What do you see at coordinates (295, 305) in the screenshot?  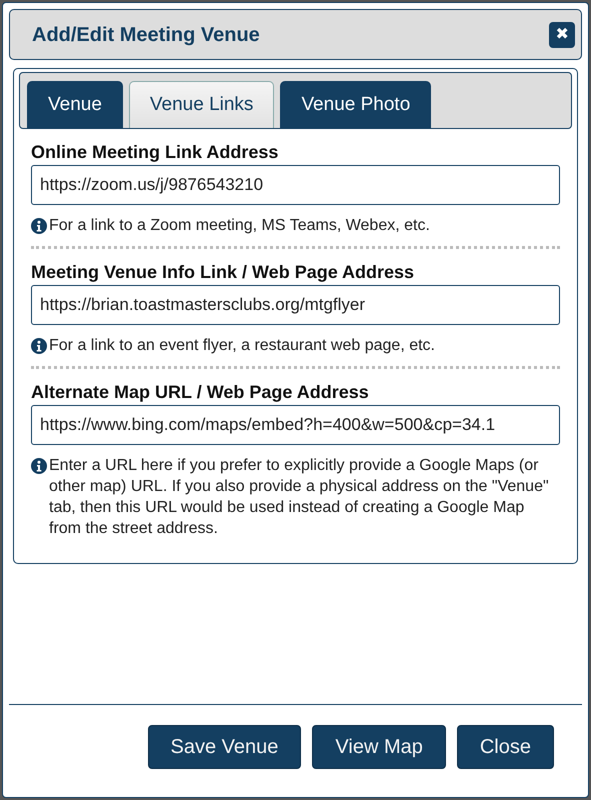 I see `input-field: https://brian.toastmastersclubs.org/mtgflyer` at bounding box center [295, 305].